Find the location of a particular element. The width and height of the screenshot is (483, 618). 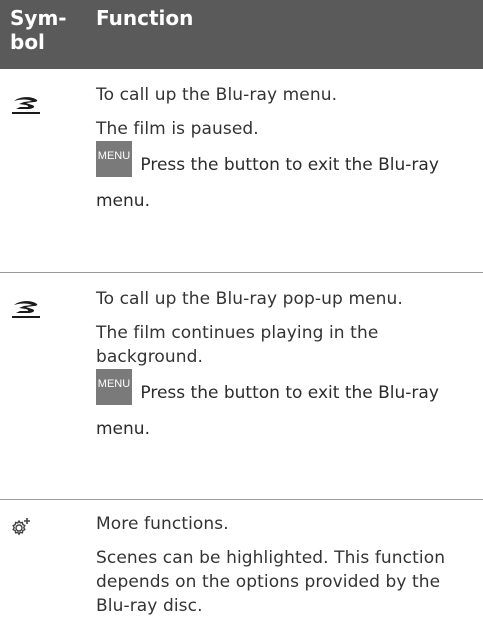

symbol-header-line-2: bol is located at coordinates (27, 42).